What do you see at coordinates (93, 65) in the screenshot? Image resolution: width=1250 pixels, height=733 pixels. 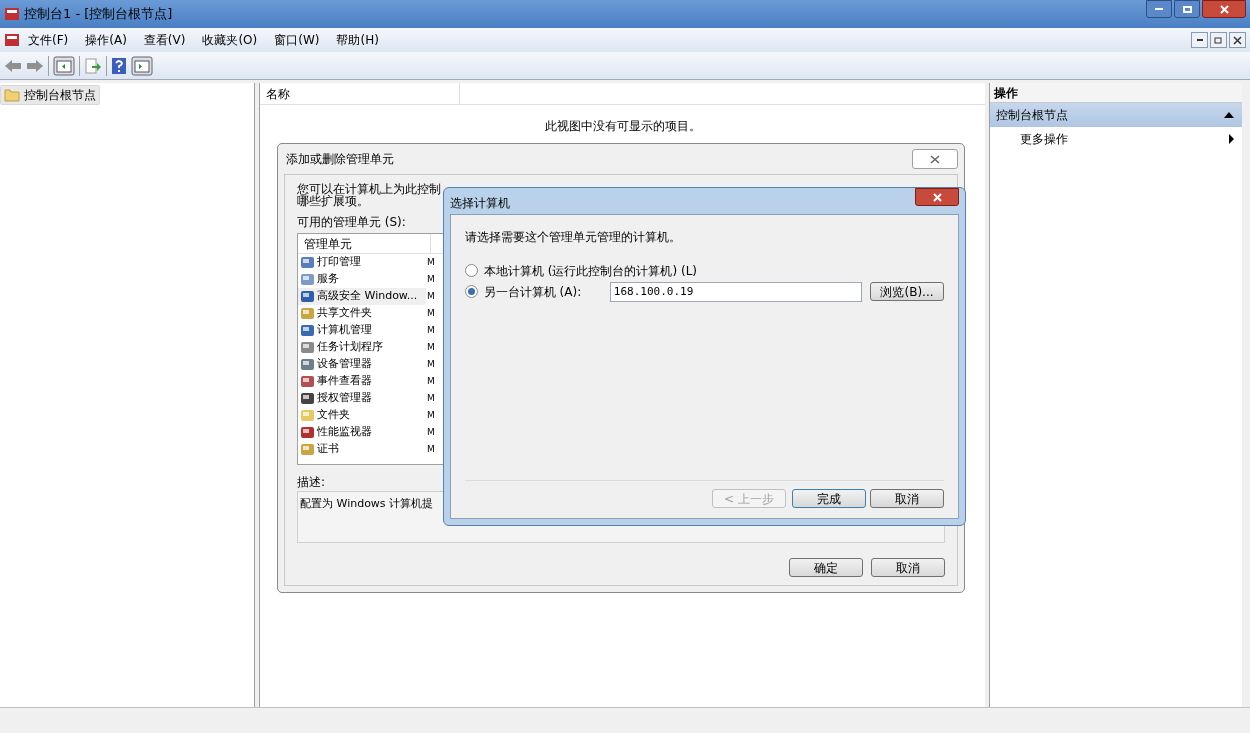 I see `export-list-icon` at bounding box center [93, 65].